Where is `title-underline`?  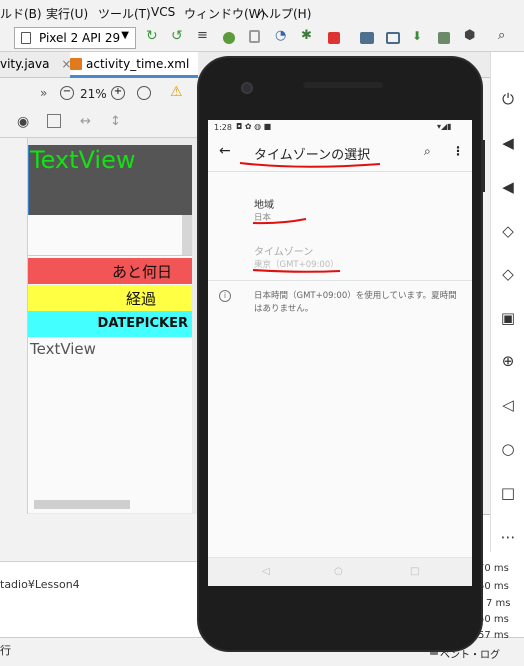
title-underline is located at coordinates (310, 165).